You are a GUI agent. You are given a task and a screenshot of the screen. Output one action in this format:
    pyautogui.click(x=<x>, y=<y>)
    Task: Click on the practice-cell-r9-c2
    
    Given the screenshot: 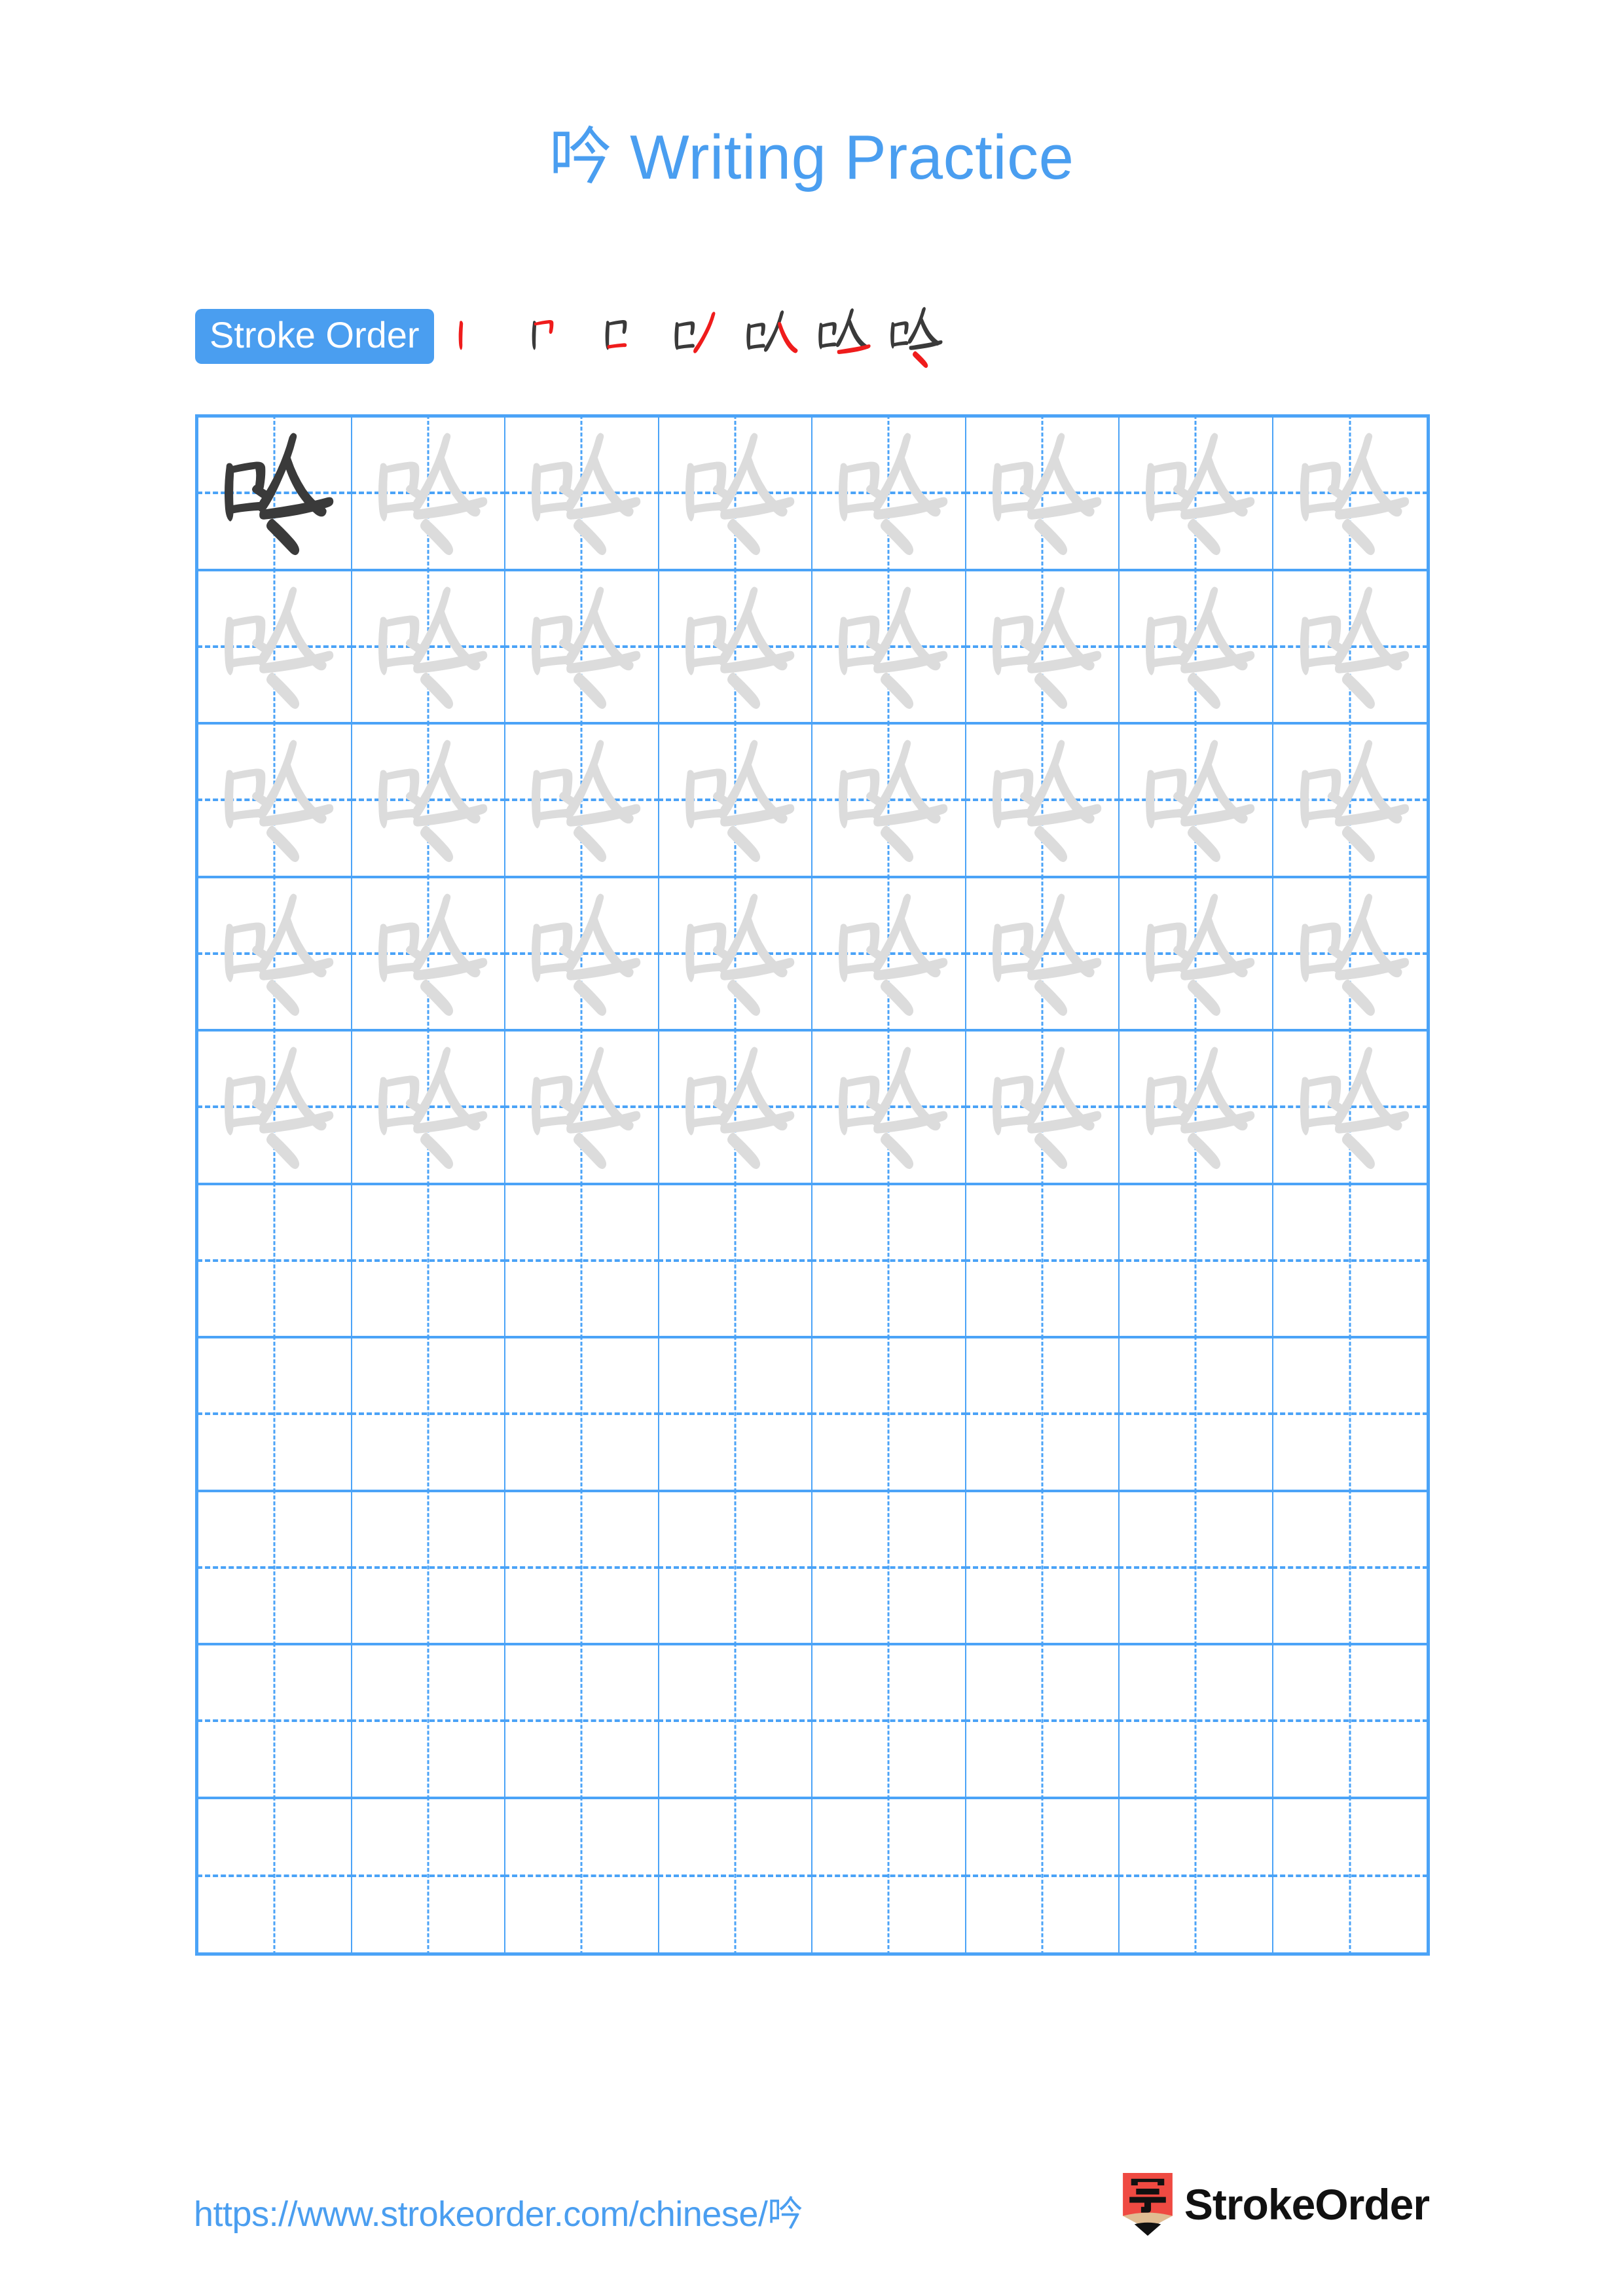 What is the action you would take?
    pyautogui.click(x=428, y=1722)
    